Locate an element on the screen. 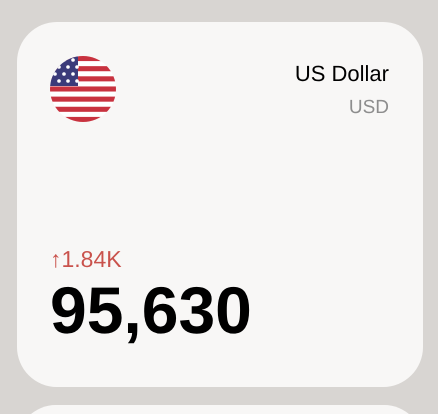 The height and width of the screenshot is (414, 438). currency-code: USD is located at coordinates (368, 108).